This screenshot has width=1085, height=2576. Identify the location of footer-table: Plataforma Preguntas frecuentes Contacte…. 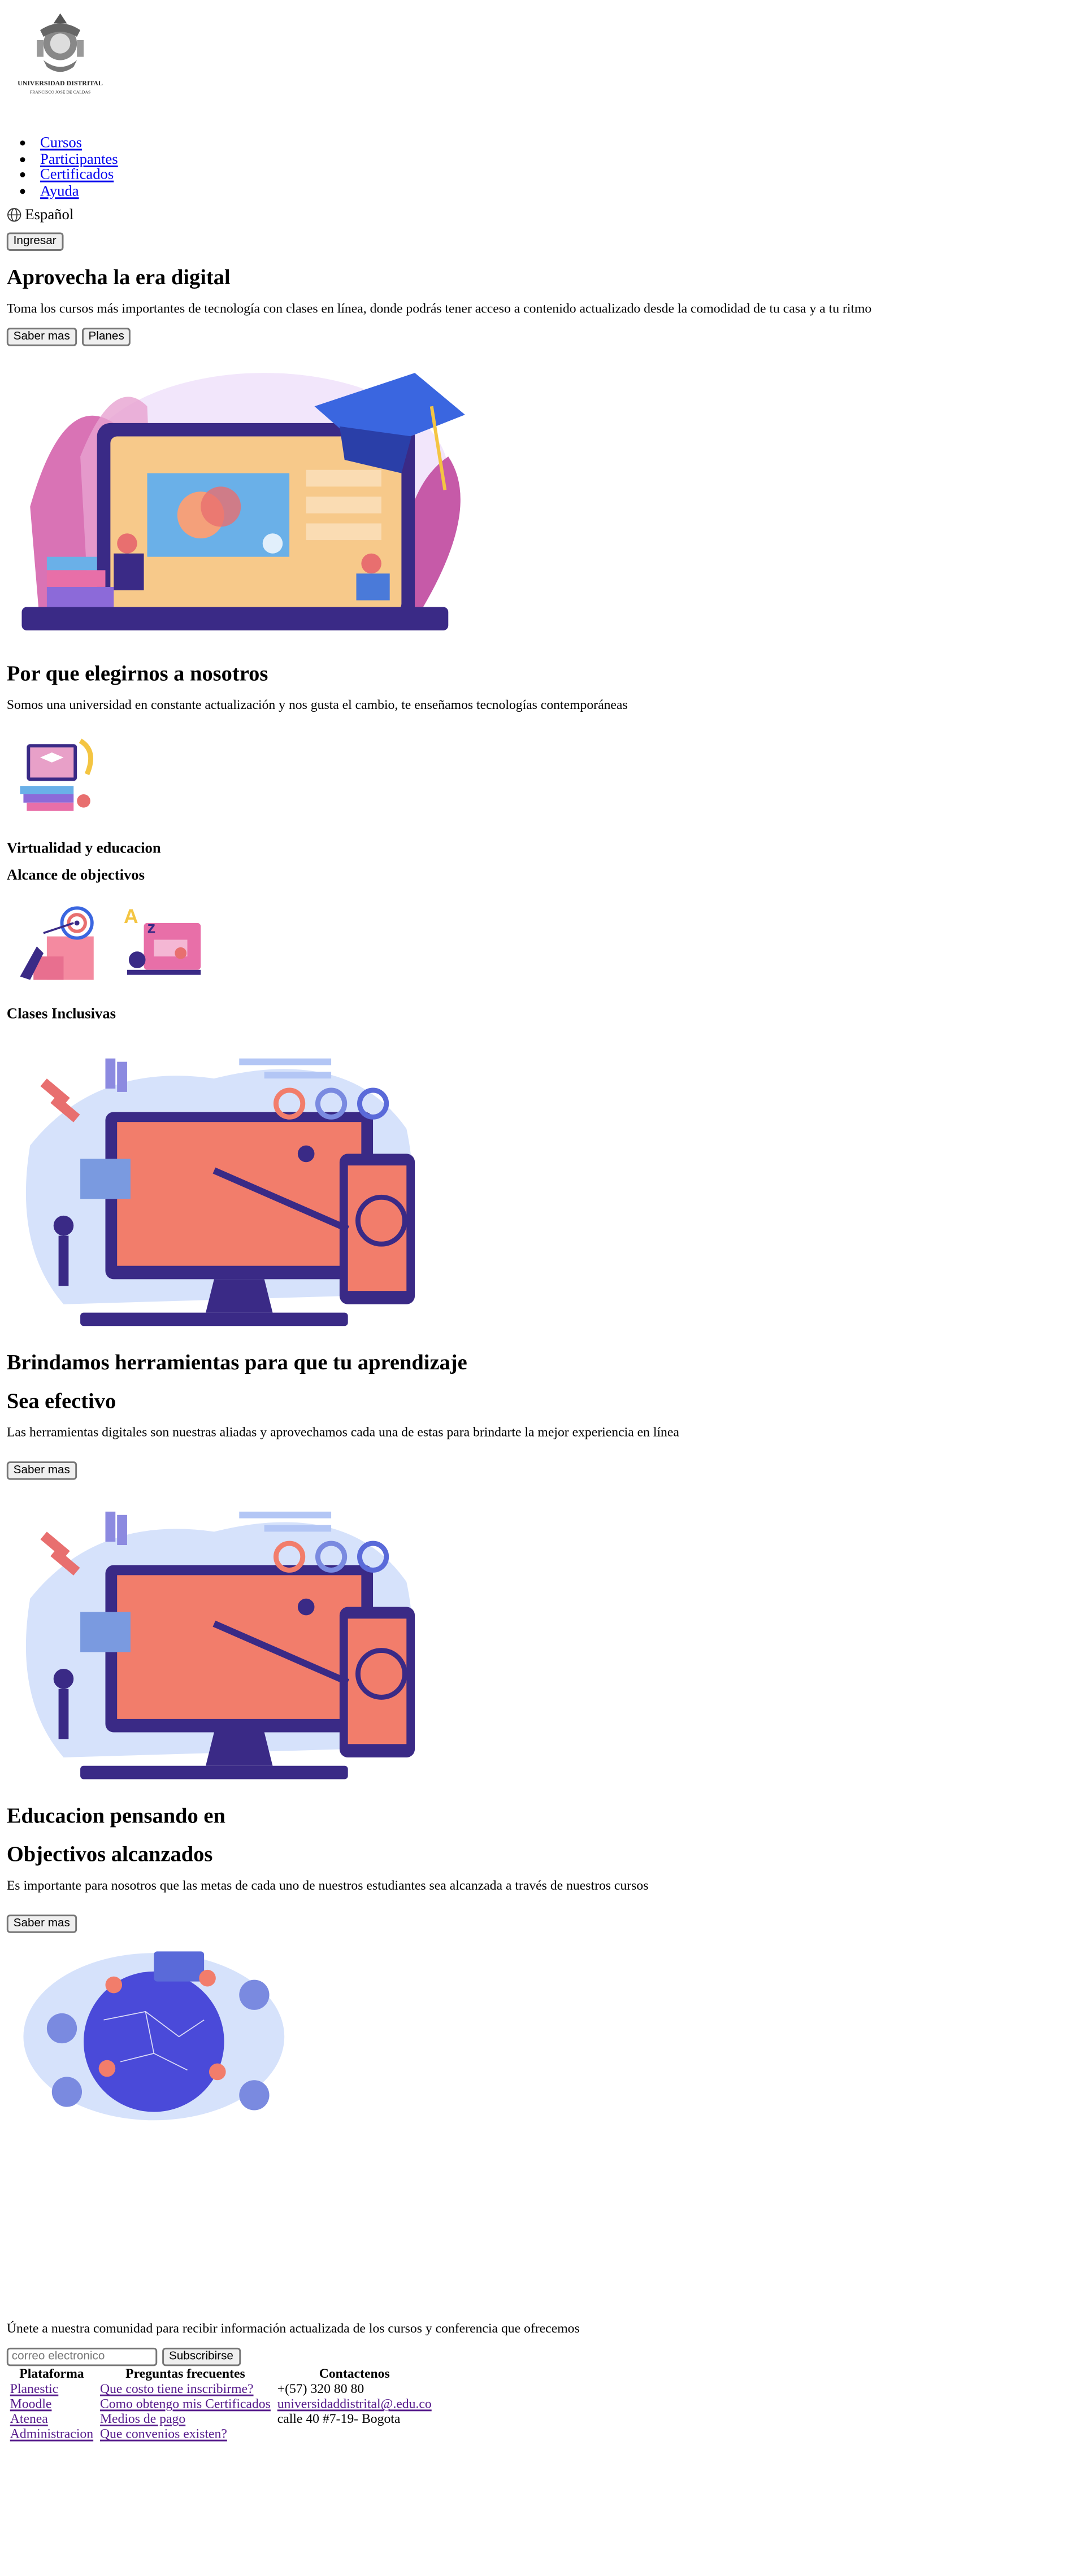
(221, 2403).